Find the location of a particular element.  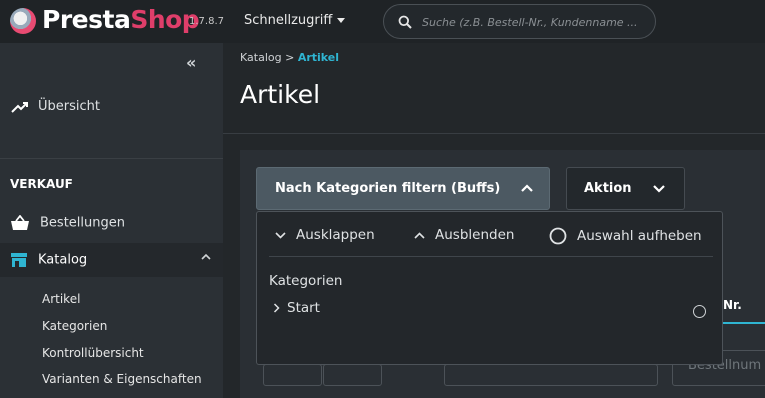

sidebar-subitem-categories: Kategorien is located at coordinates (74, 326).